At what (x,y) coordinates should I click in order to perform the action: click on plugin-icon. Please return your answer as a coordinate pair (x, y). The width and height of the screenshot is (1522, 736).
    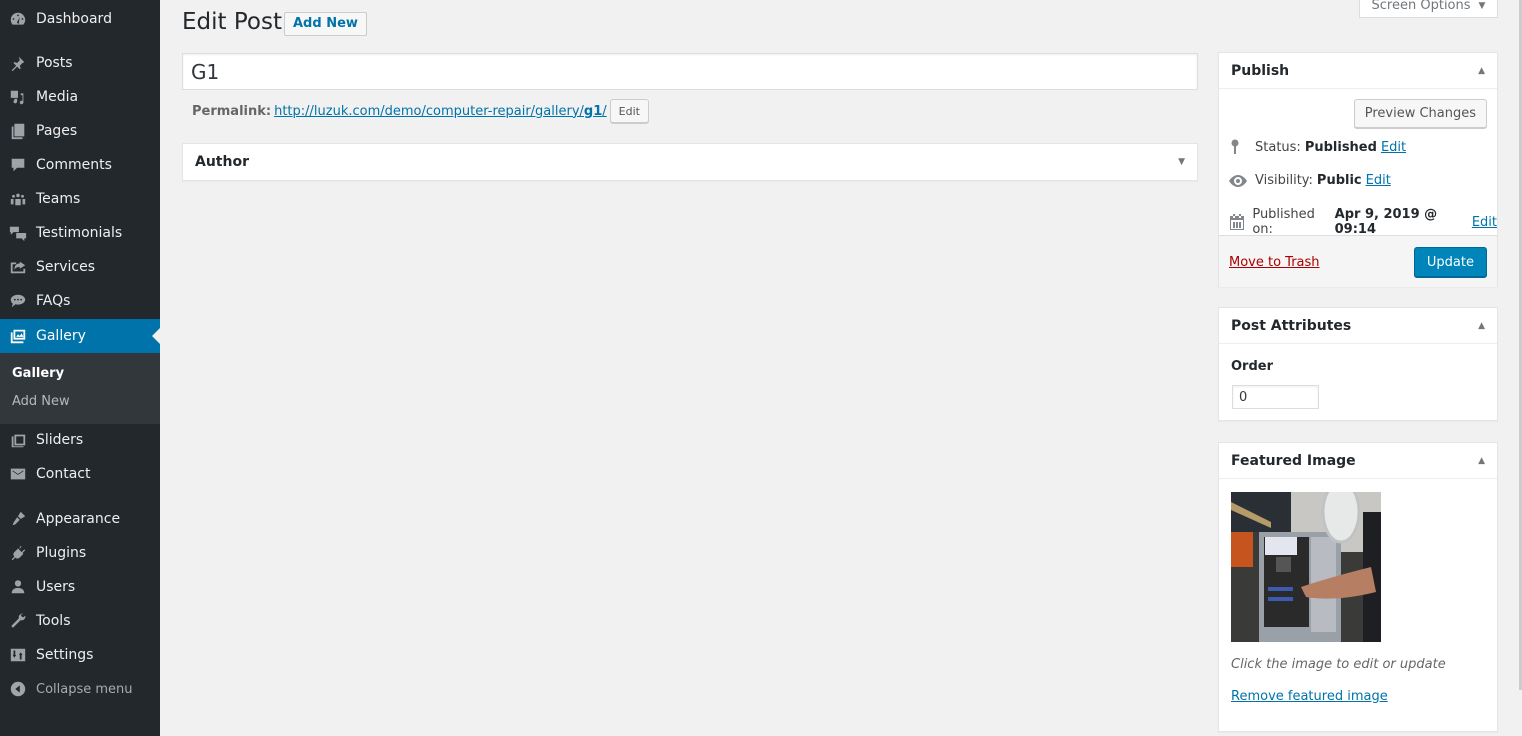
    Looking at the image, I should click on (18, 553).